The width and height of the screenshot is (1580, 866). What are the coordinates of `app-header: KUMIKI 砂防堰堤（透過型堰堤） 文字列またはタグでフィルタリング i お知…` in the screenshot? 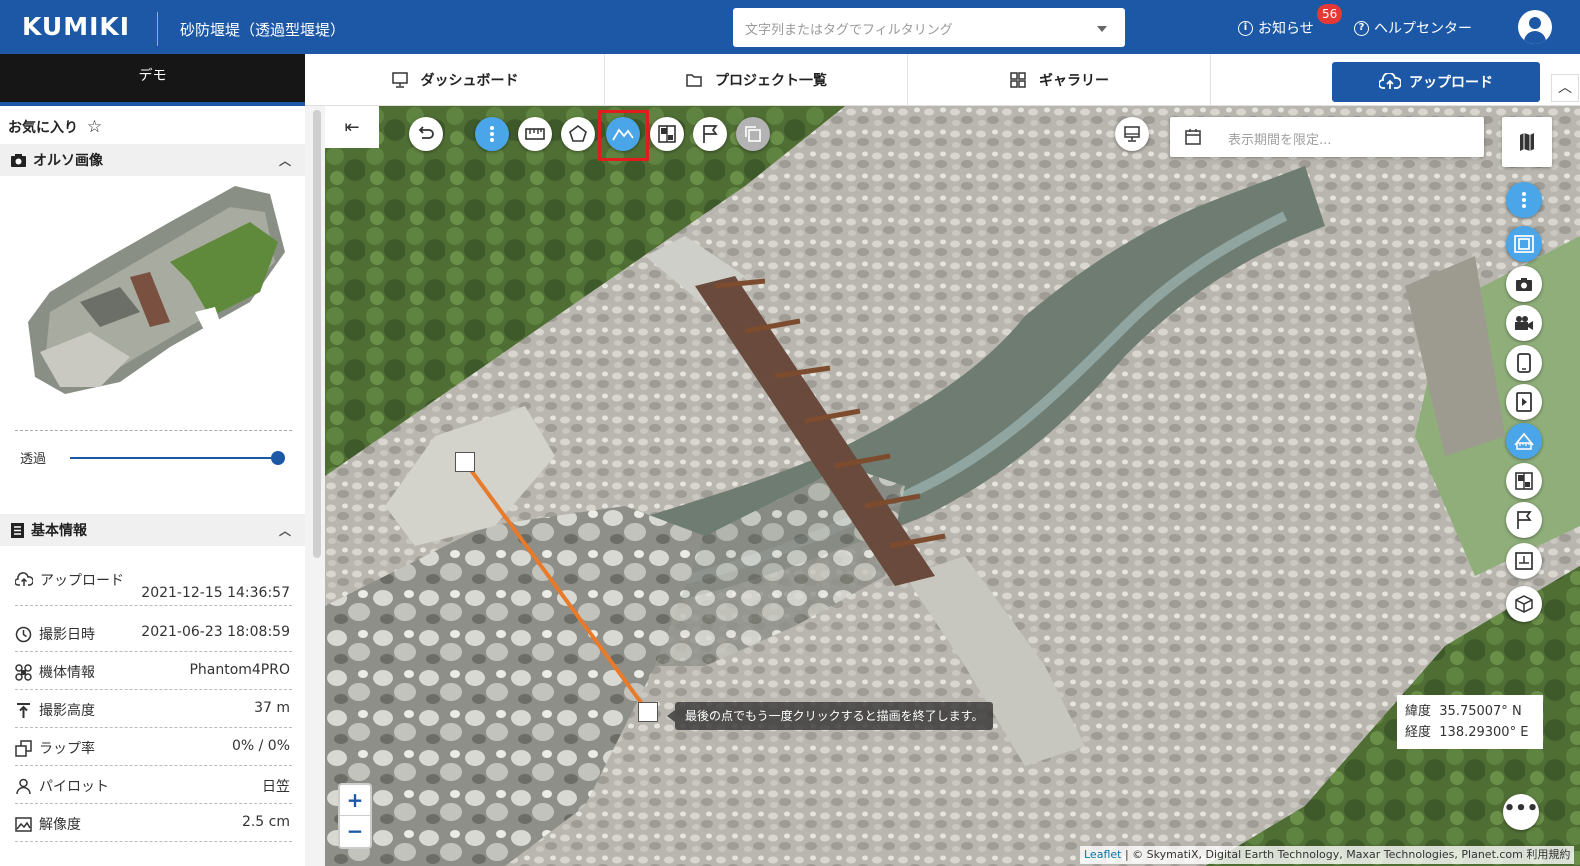 It's located at (790, 27).